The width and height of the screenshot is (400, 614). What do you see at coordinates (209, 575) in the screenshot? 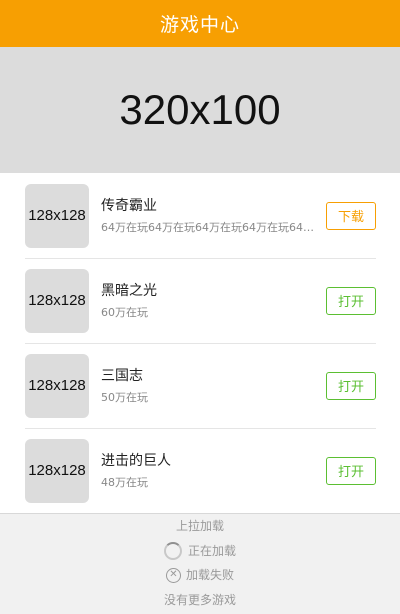
I see `load-failed-text: 加载失败` at bounding box center [209, 575].